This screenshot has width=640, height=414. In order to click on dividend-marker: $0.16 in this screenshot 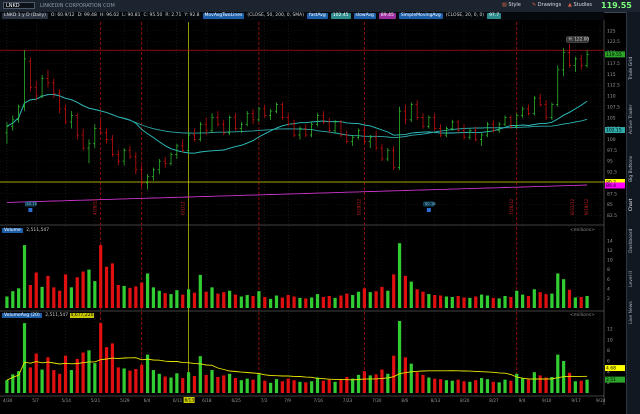, I will do `click(430, 203)`.